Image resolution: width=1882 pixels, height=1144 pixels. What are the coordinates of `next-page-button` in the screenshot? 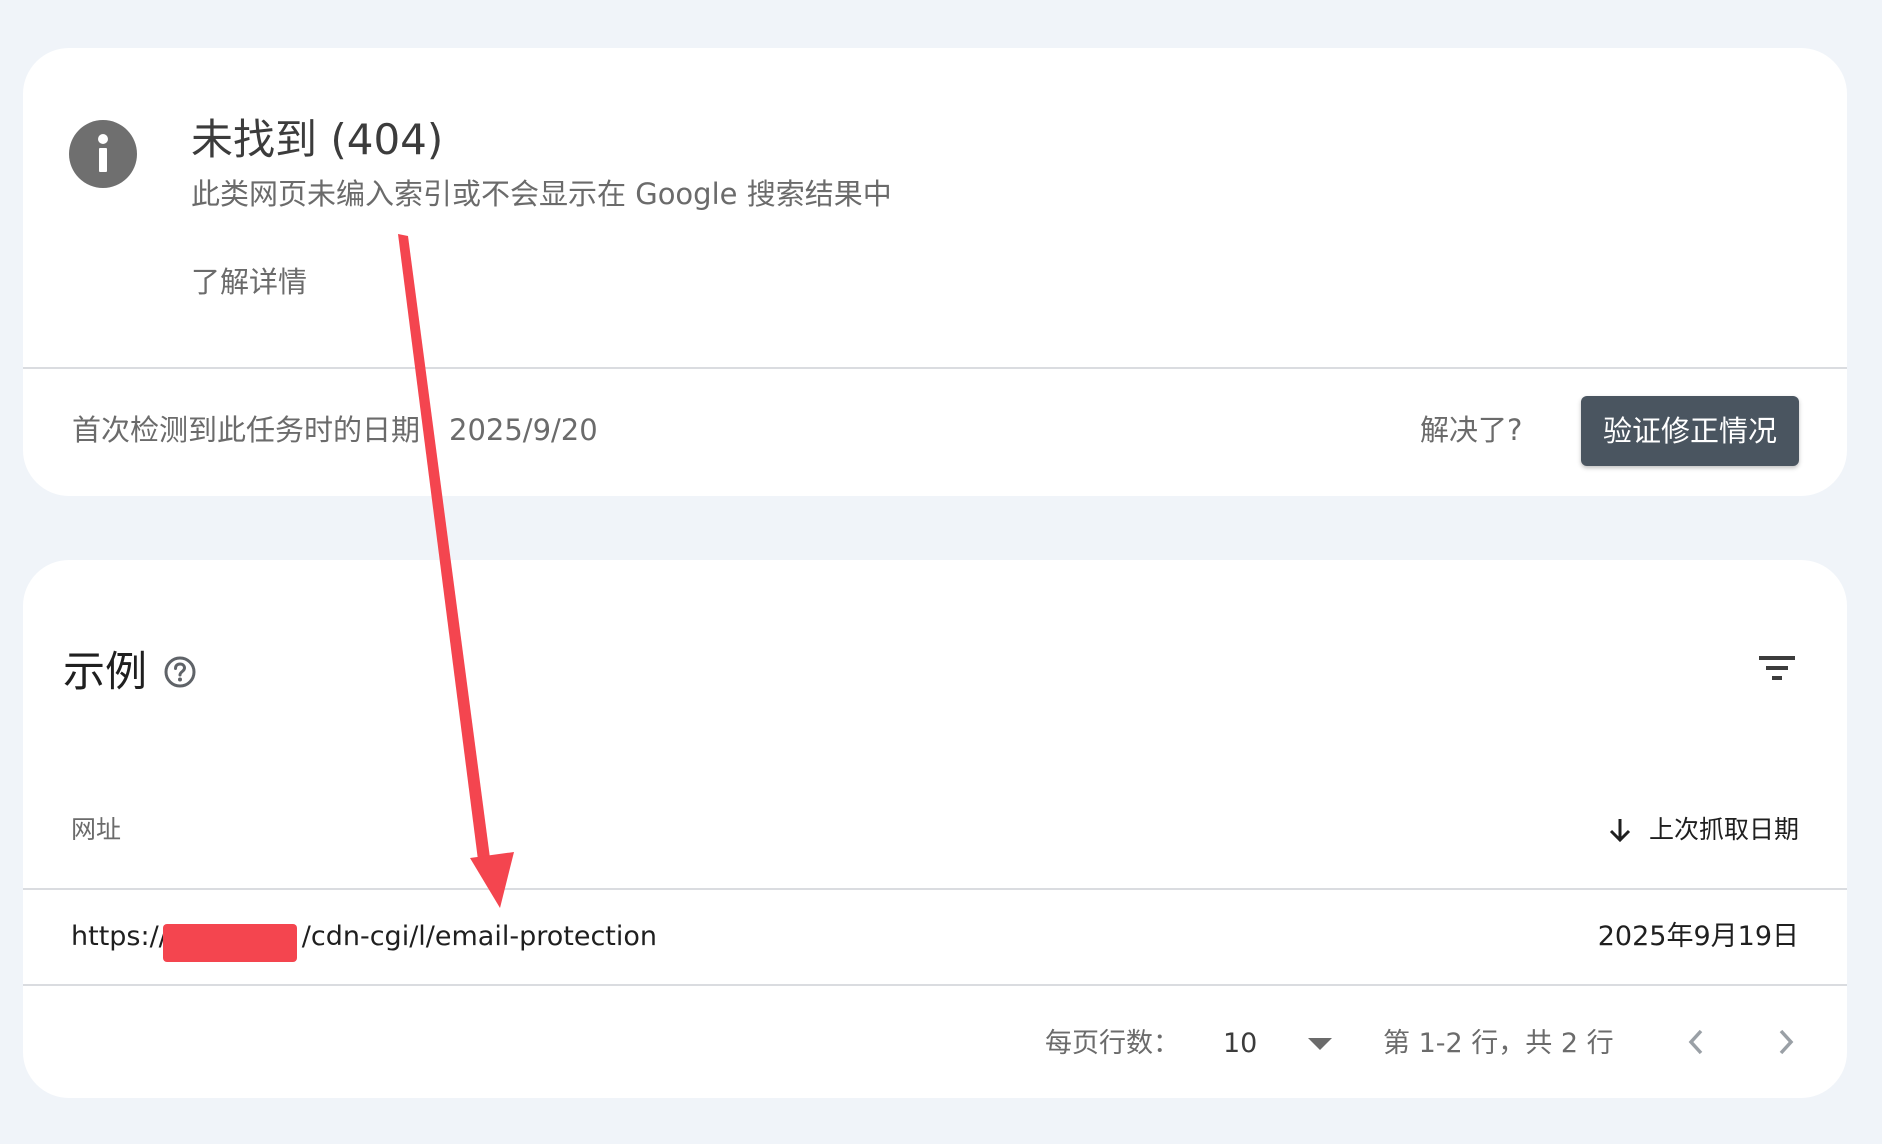 It's located at (1785, 1042).